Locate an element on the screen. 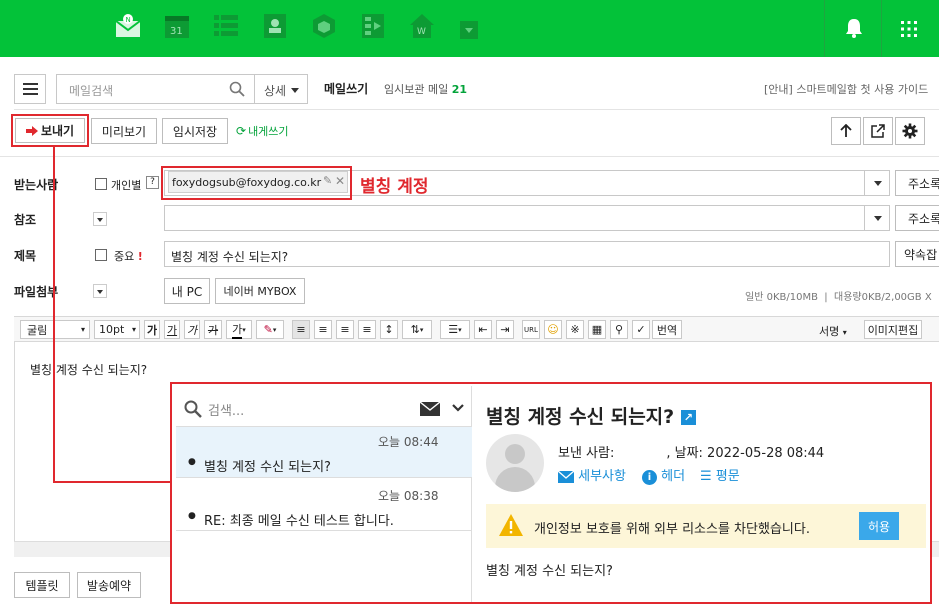  spellcheck-button: ✓ is located at coordinates (641, 329).